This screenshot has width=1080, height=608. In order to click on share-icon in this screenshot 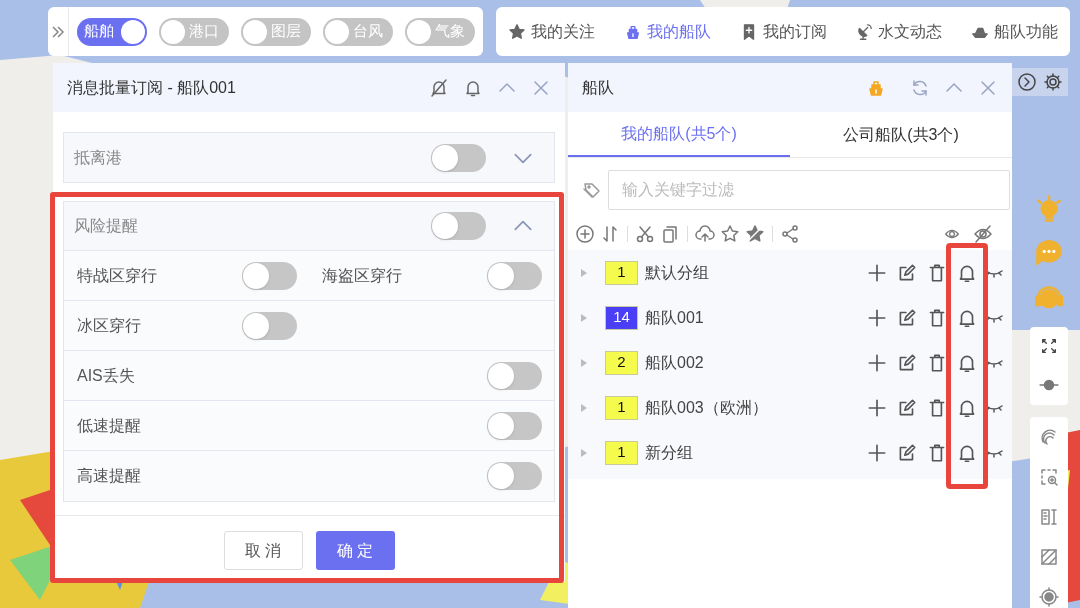, I will do `click(790, 234)`.